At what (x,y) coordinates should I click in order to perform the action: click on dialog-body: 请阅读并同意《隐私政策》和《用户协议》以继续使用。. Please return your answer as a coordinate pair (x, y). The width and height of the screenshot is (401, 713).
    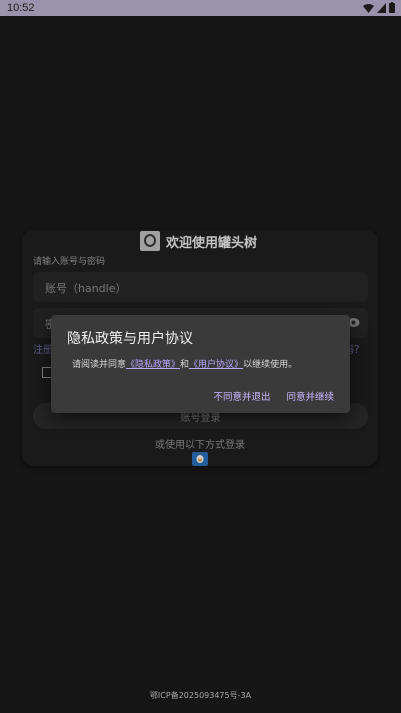
    Looking at the image, I should click on (184, 363).